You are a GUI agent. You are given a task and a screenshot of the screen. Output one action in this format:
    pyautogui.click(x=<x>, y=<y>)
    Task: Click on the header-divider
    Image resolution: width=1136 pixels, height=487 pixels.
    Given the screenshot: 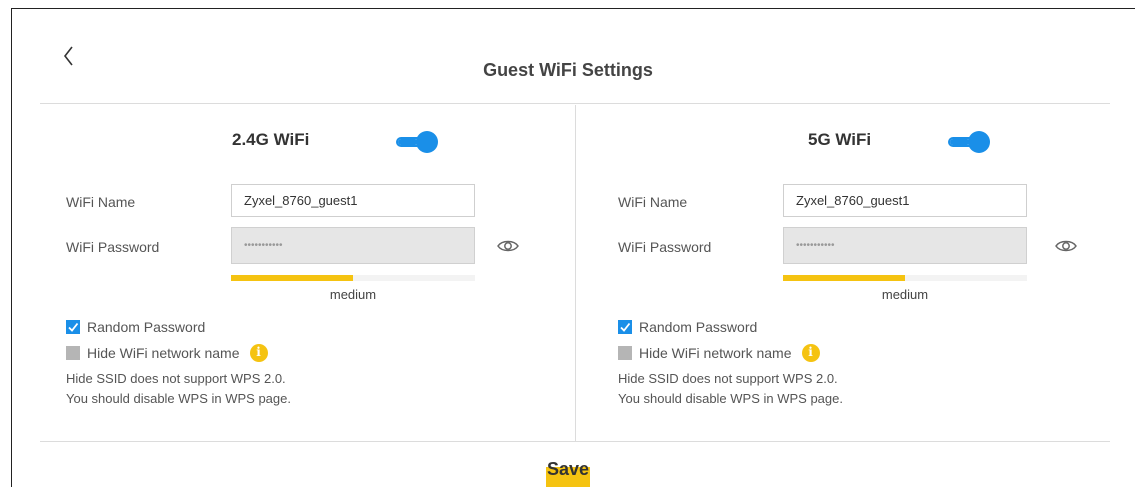 What is the action you would take?
    pyautogui.click(x=575, y=103)
    